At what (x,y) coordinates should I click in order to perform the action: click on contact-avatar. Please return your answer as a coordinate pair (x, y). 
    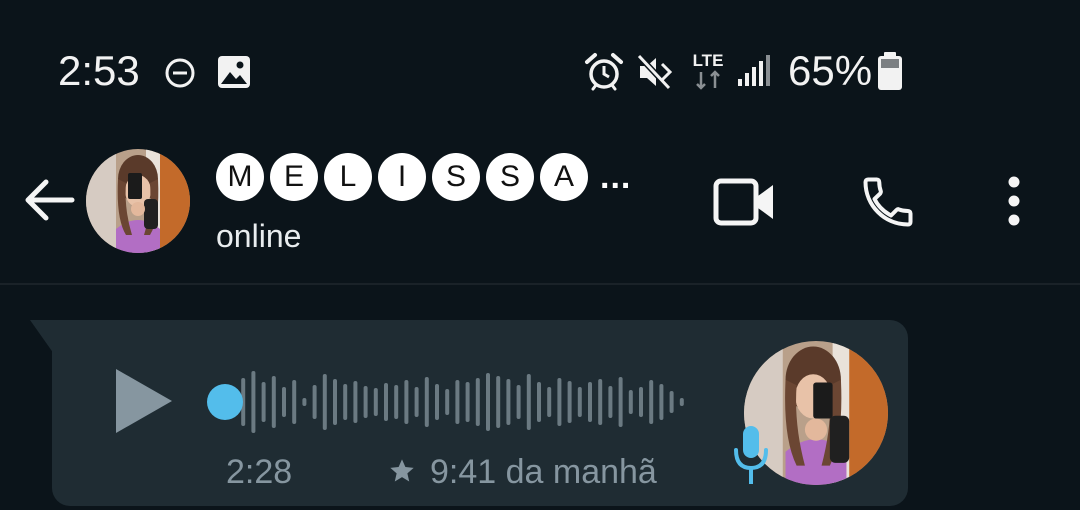
    Looking at the image, I should click on (138, 201).